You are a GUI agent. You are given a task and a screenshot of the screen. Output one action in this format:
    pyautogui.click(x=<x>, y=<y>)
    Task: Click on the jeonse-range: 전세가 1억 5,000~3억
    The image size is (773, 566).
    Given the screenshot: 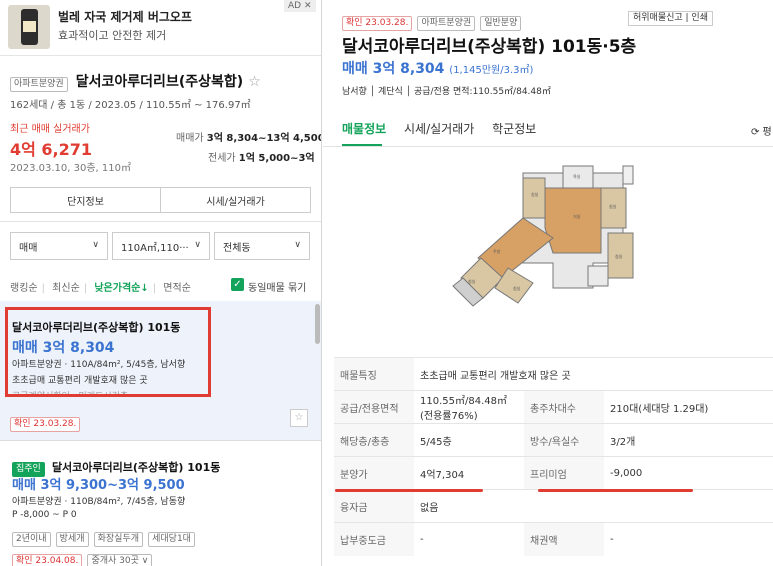 What is the action you would take?
    pyautogui.click(x=261, y=156)
    